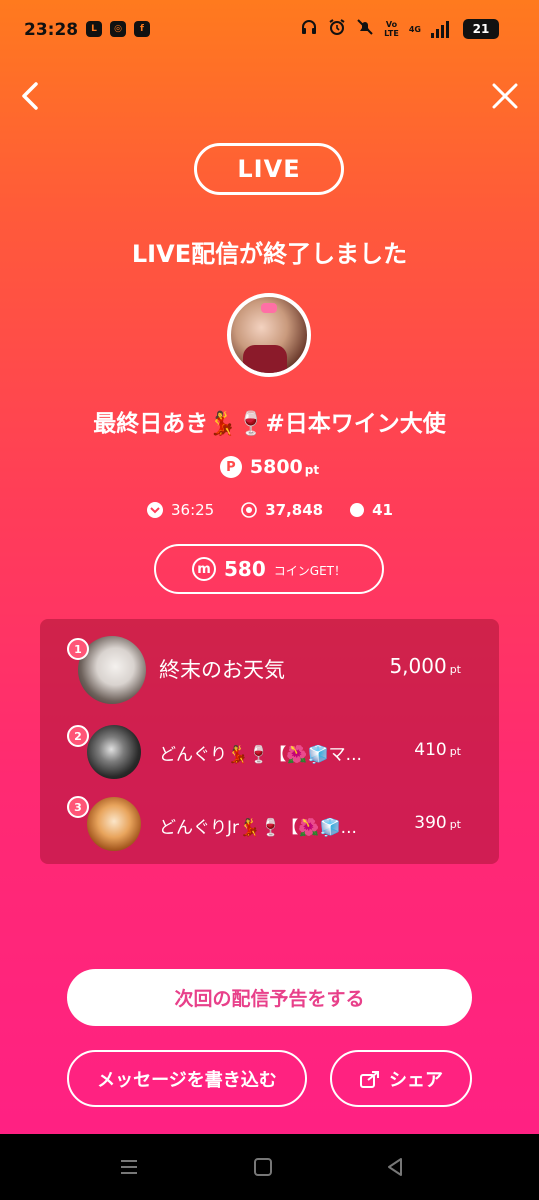 This screenshot has height=1200, width=539. What do you see at coordinates (391, 29) in the screenshot?
I see `volte-indicator: Vo LTE` at bounding box center [391, 29].